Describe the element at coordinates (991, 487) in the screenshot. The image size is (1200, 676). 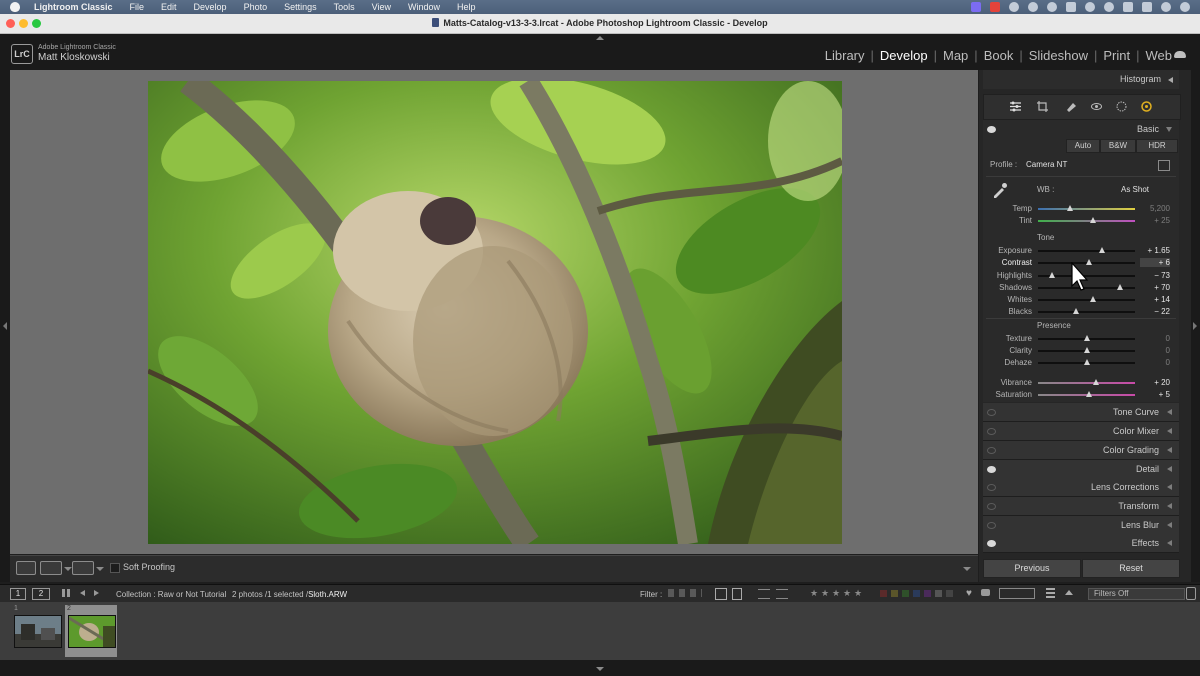
I see `lens-corrections-visibility-eye-icon` at that location.